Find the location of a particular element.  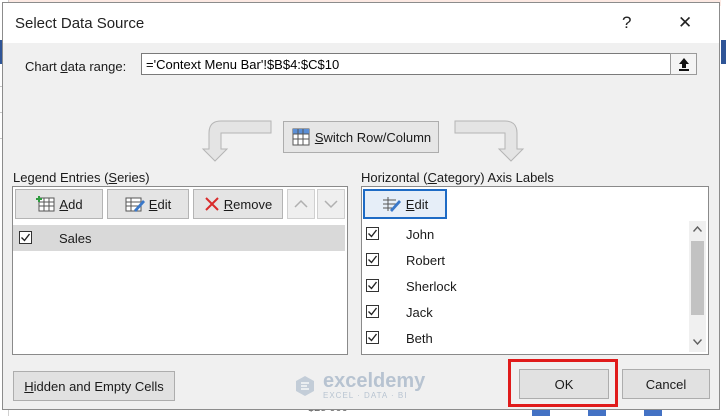

exceldemy-watermark: exceldemy EXCEL · DATA · BI is located at coordinates (359, 385).